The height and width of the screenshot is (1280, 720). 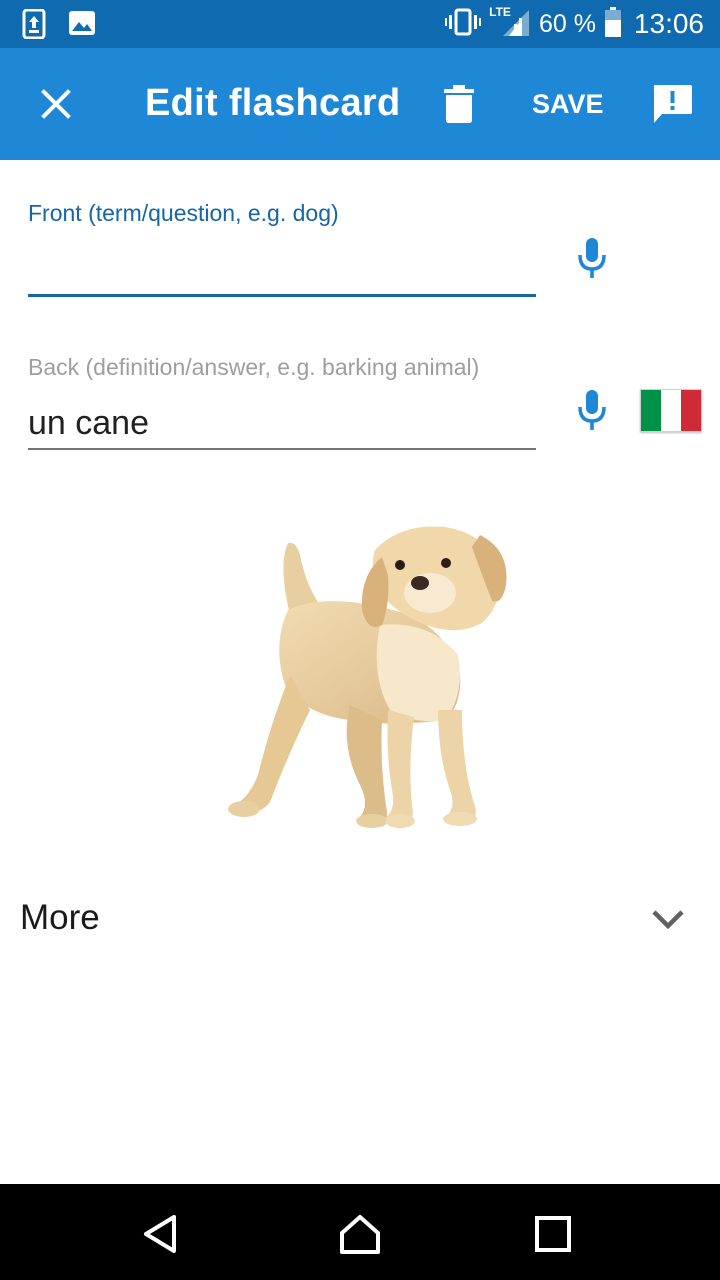 What do you see at coordinates (282, 267) in the screenshot?
I see `front-field-input` at bounding box center [282, 267].